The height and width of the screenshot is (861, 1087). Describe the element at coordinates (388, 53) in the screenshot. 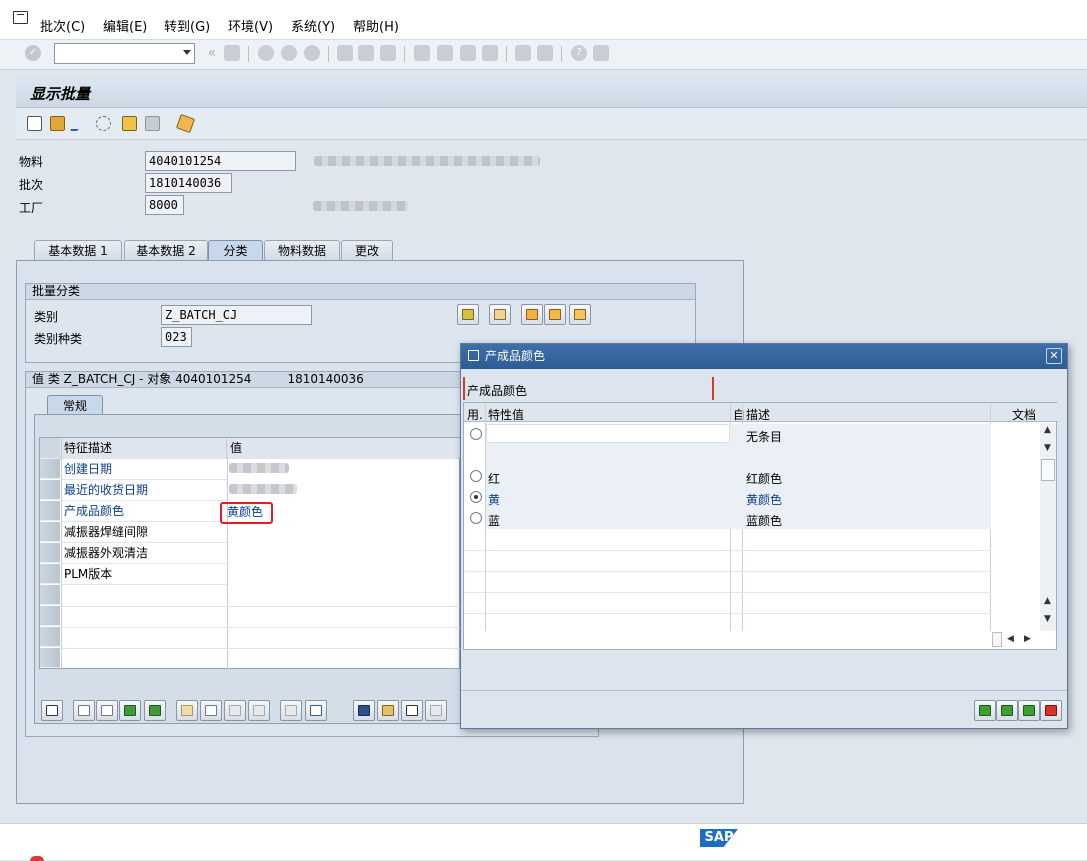

I see `find-next-icon` at that location.